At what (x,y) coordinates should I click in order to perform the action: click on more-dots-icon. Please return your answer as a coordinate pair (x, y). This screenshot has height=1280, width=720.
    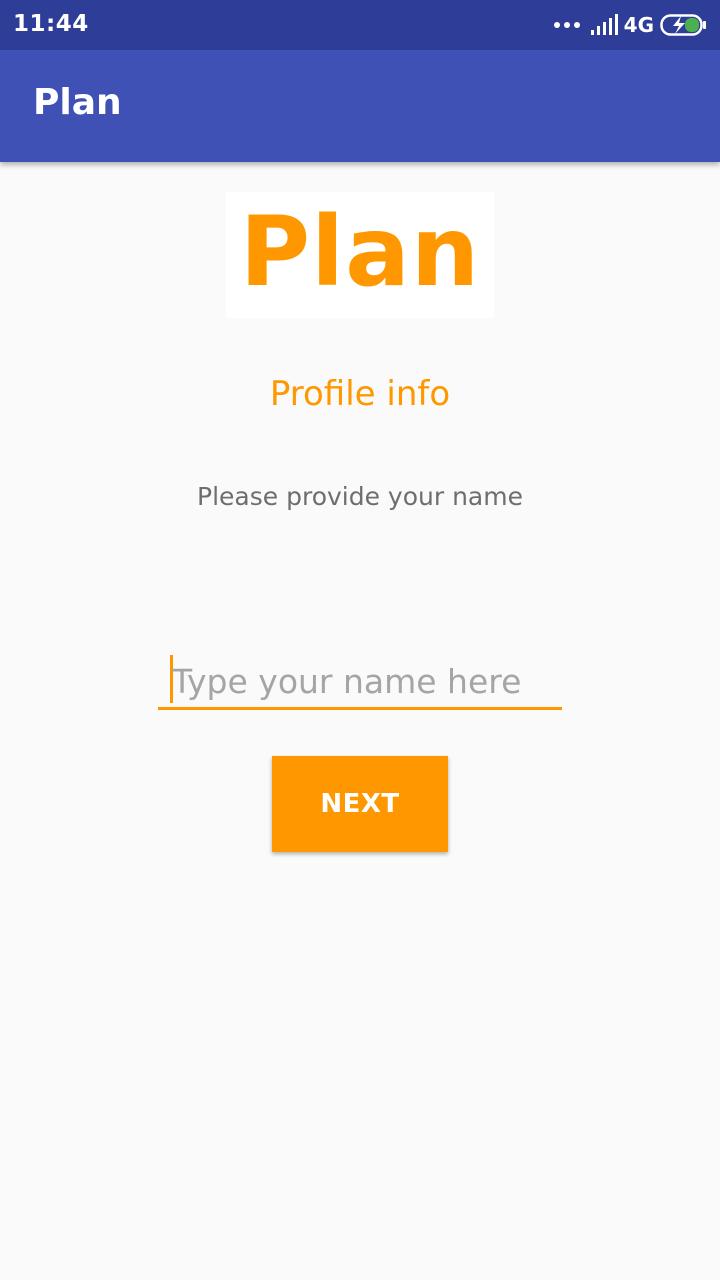
    Looking at the image, I should click on (566, 25).